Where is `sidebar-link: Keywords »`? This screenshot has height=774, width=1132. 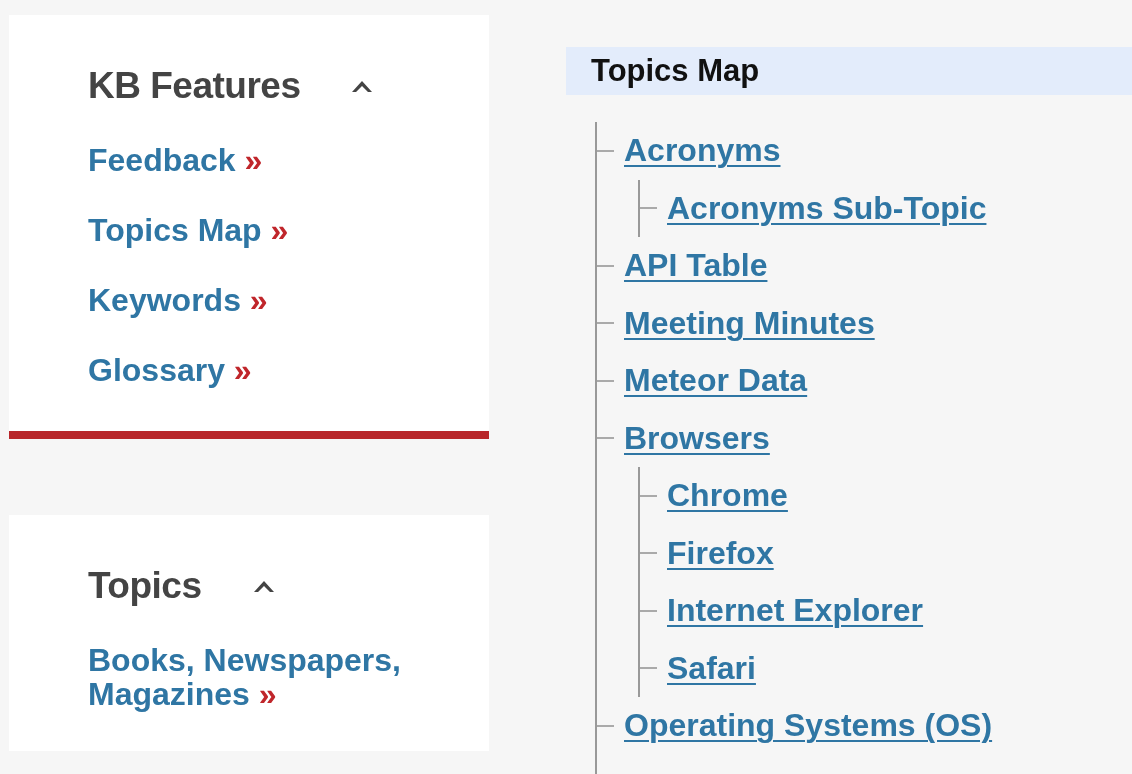 sidebar-link: Keywords » is located at coordinates (248, 300).